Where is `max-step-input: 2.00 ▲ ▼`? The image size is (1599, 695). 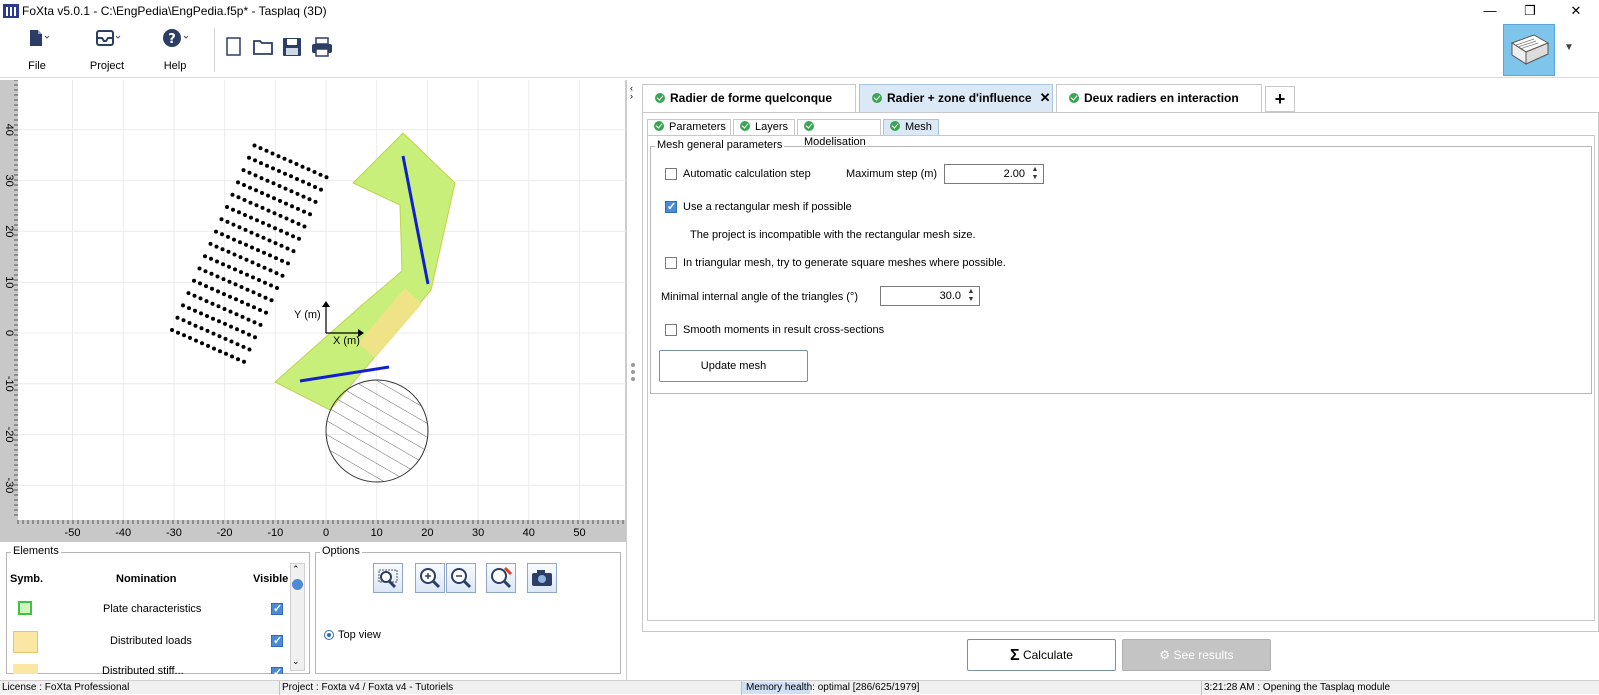 max-step-input: 2.00 ▲ ▼ is located at coordinates (994, 174).